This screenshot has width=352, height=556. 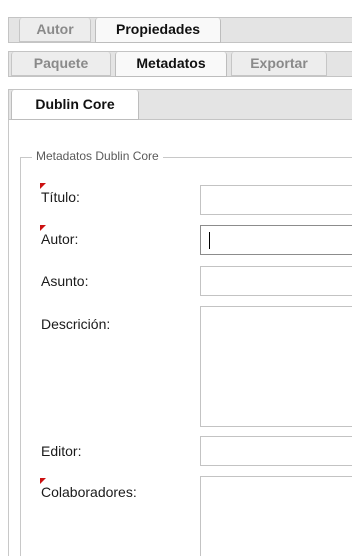 I want to click on tab-paquete: Paquete, so click(x=61, y=64).